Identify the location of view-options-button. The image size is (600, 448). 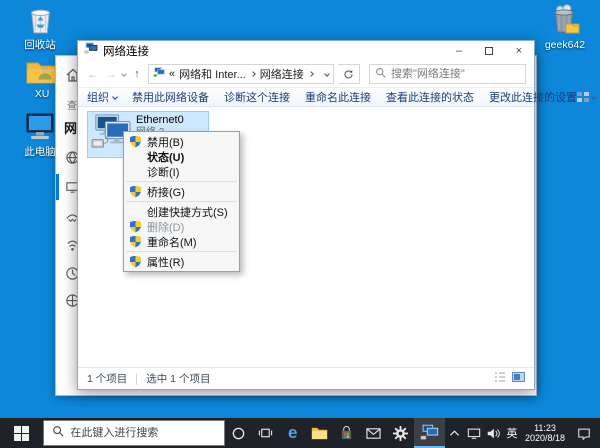
(587, 97).